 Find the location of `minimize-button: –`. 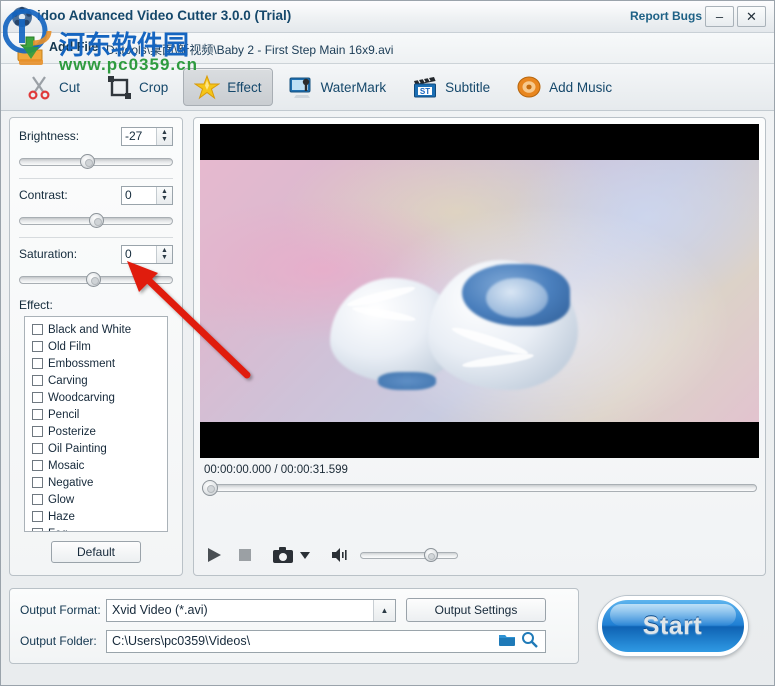

minimize-button: – is located at coordinates (719, 16).